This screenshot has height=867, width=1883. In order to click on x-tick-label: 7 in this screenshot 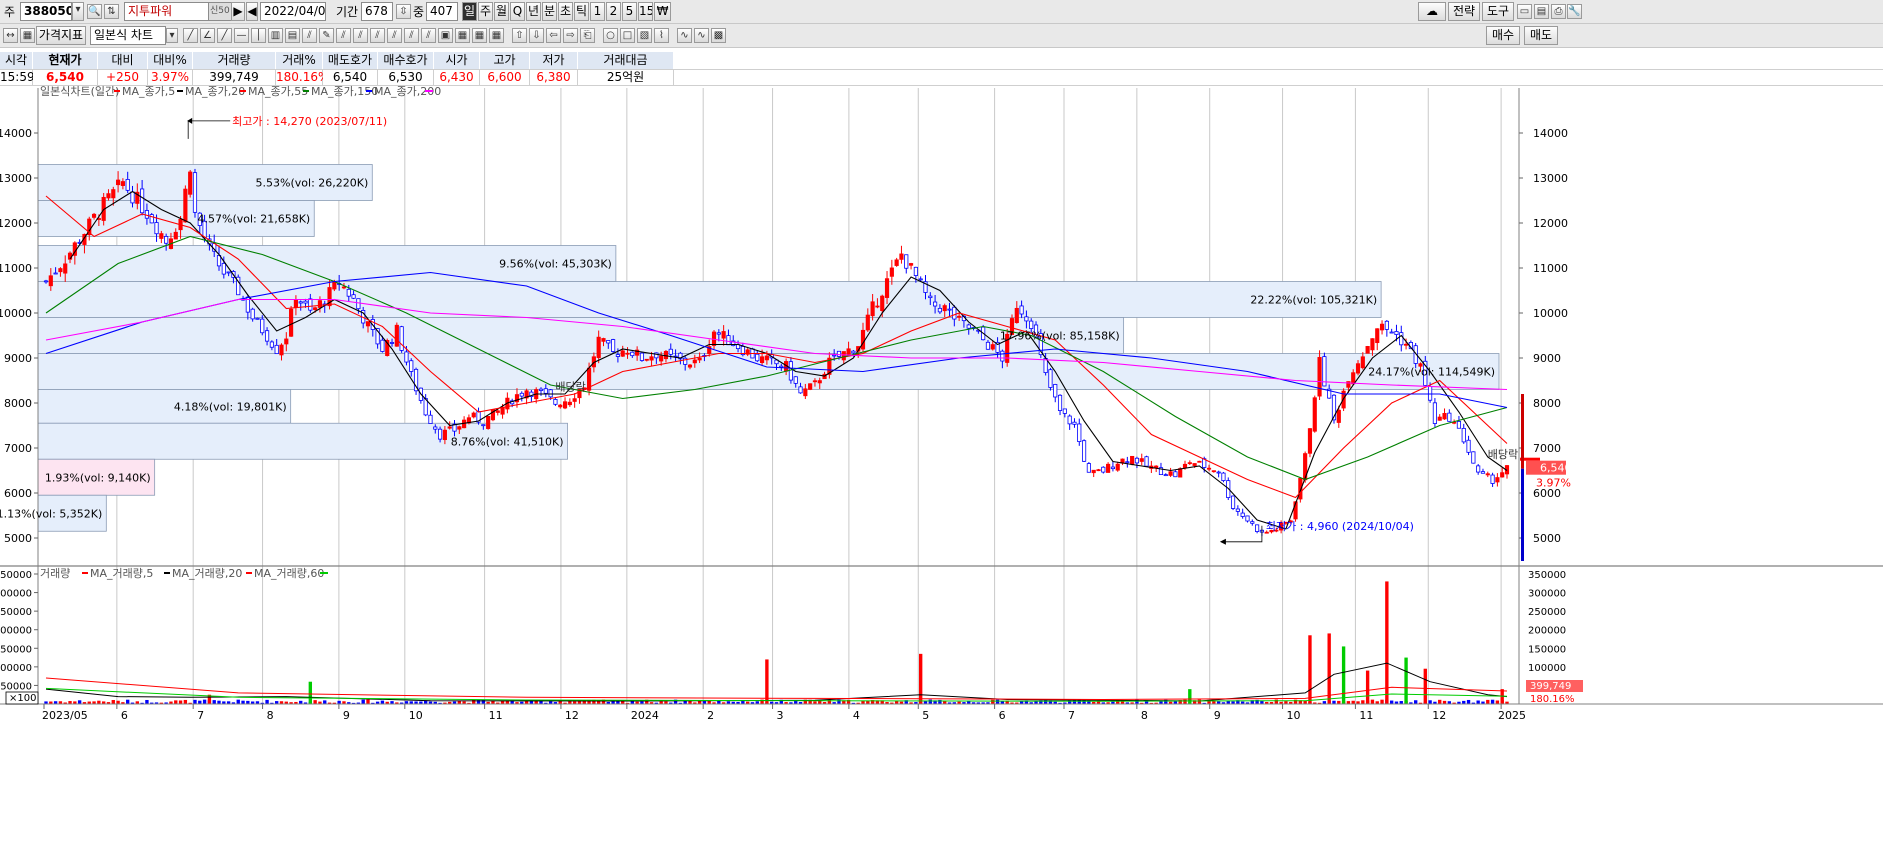, I will do `click(200, 715)`.